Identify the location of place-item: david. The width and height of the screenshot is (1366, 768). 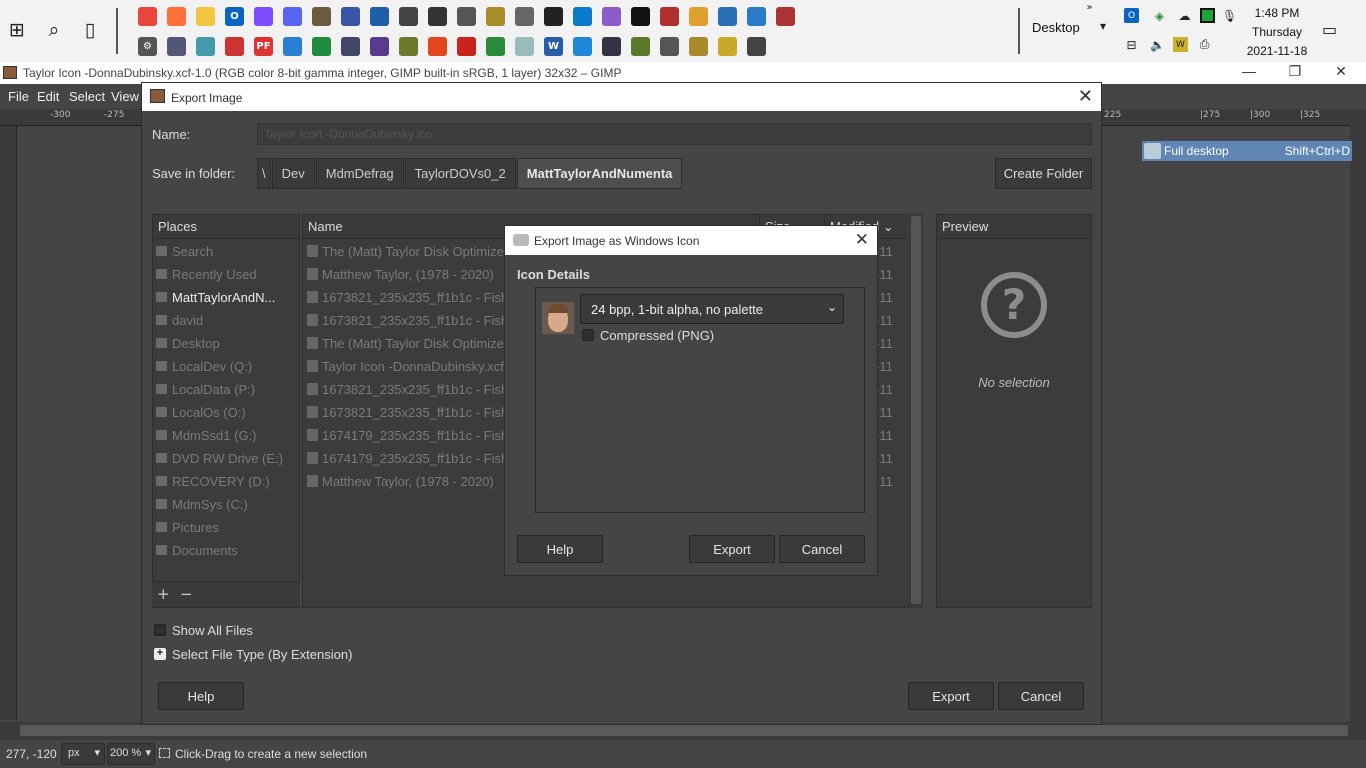
(226, 320).